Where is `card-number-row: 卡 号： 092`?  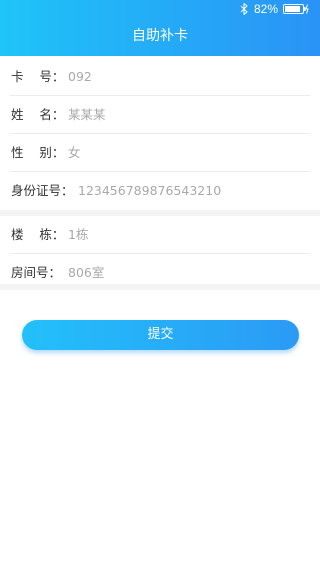 card-number-row: 卡 号： 092 is located at coordinates (160, 77).